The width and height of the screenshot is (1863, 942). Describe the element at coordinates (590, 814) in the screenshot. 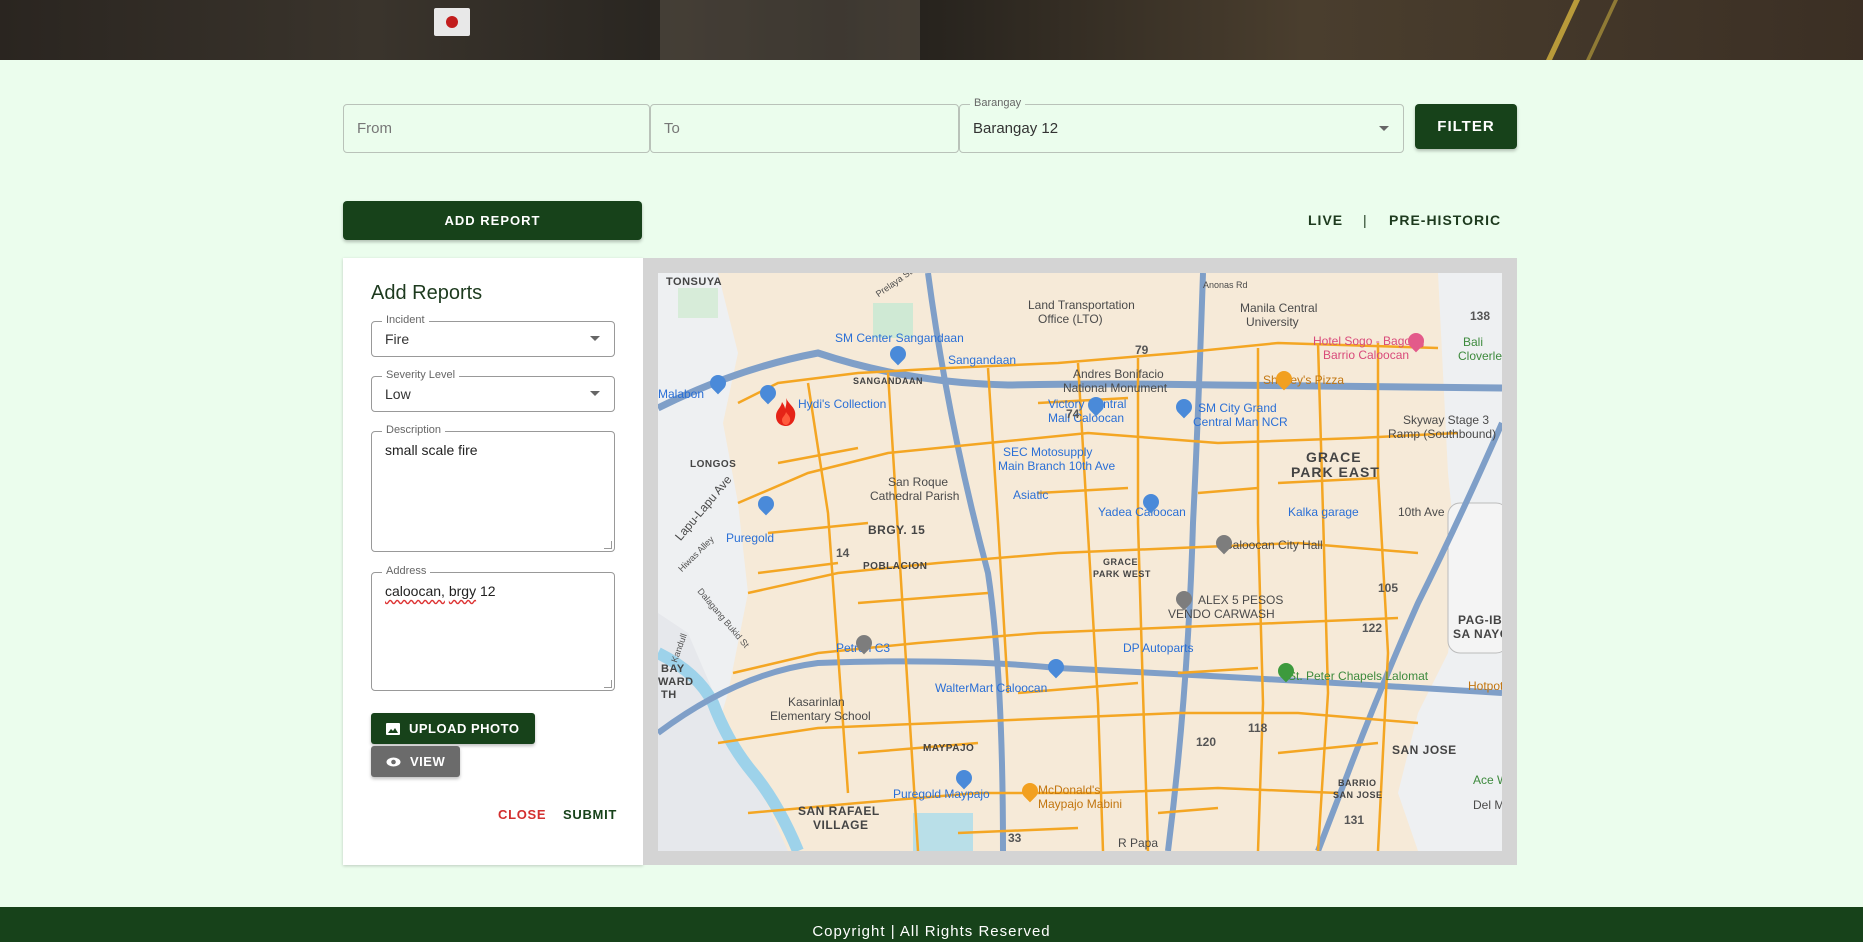

I see `submit-button: SUBMIT` at that location.